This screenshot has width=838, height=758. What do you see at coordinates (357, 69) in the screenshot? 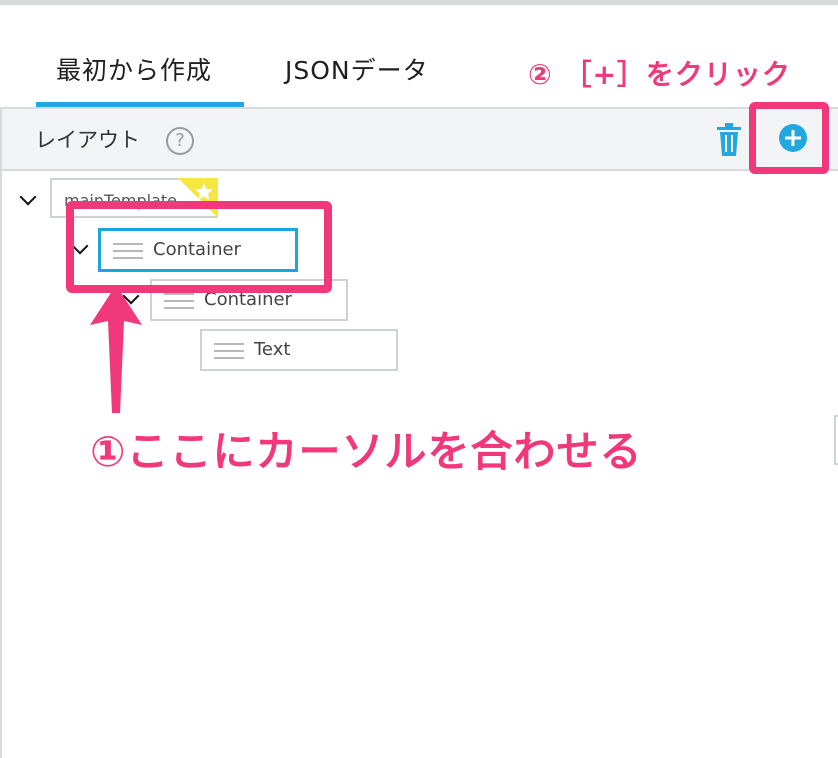
I see `tab-json-data: JSONデータ` at bounding box center [357, 69].